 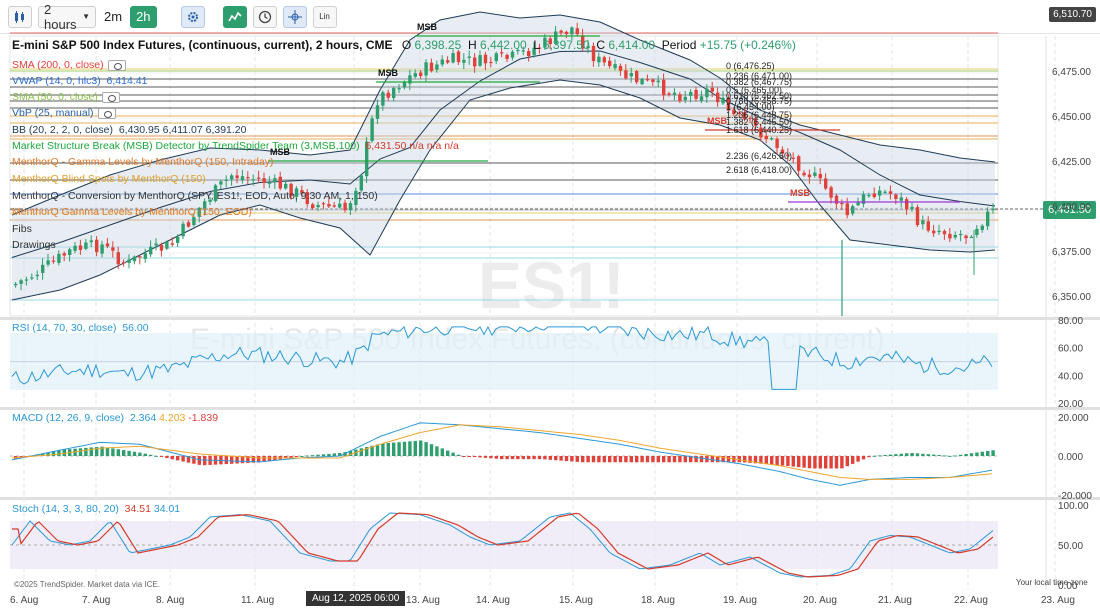 What do you see at coordinates (406, 45) in the screenshot?
I see `open-label: O` at bounding box center [406, 45].